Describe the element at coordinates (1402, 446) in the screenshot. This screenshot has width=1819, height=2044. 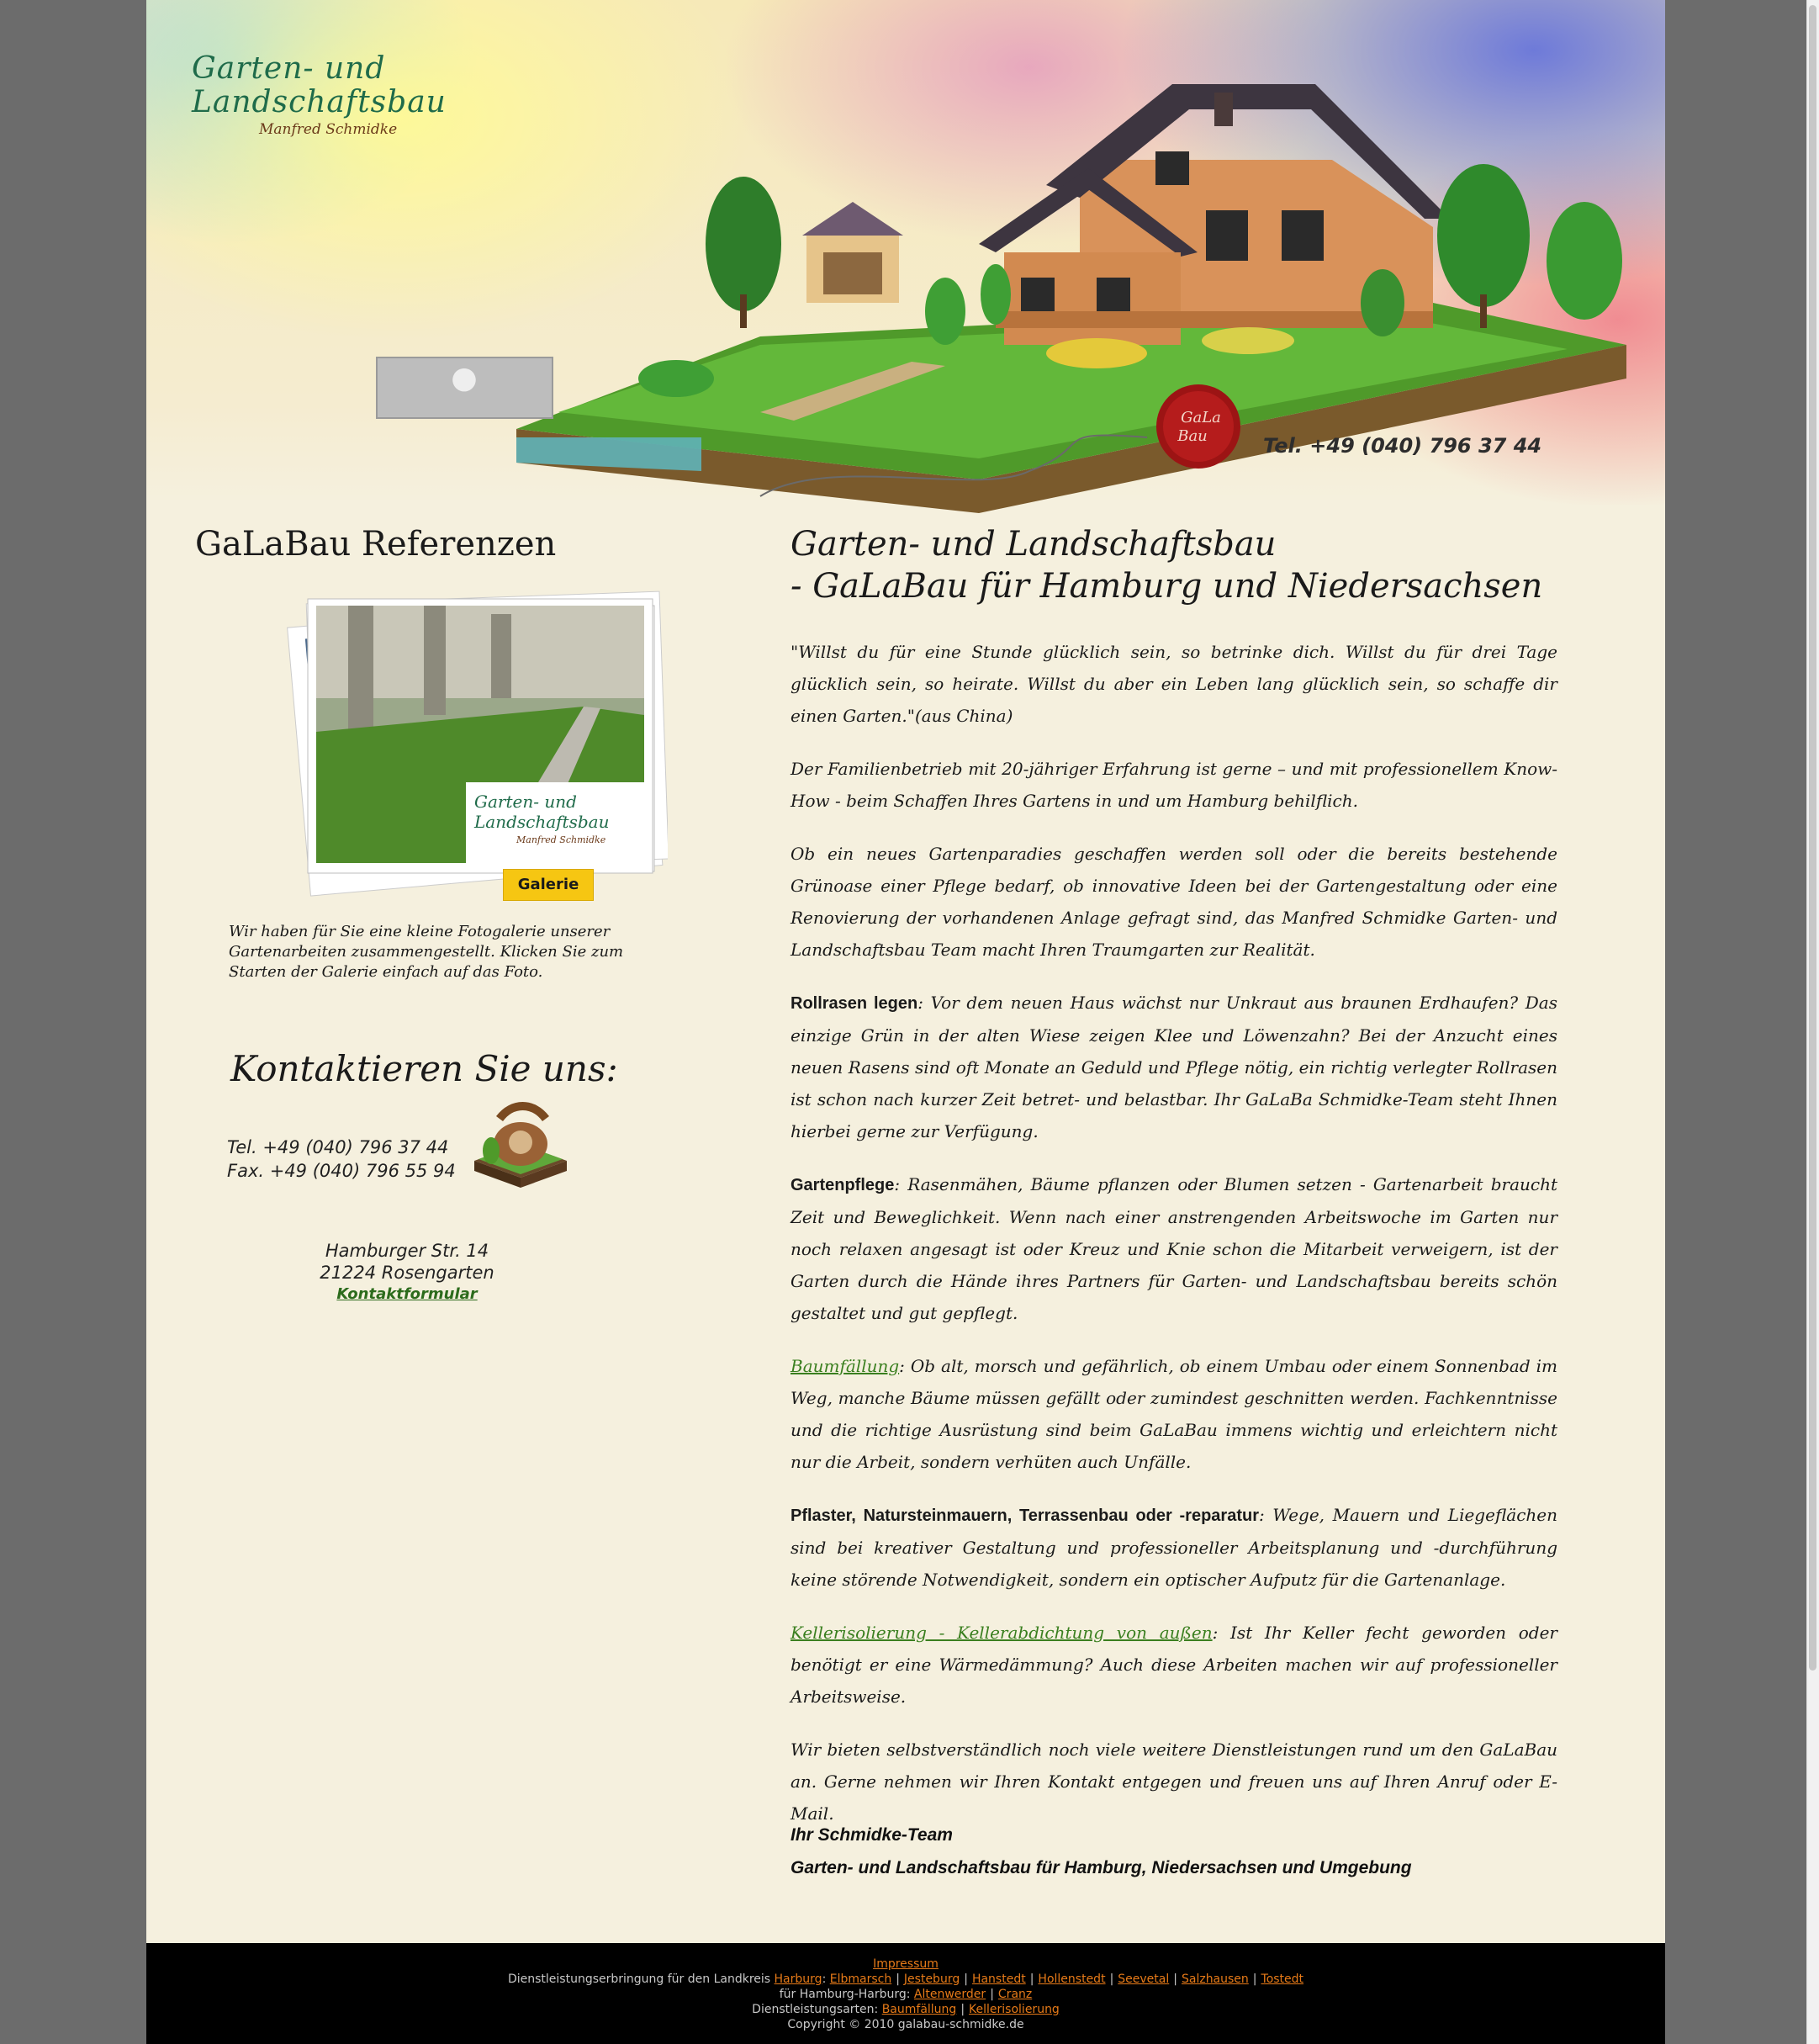
I see `header-phone: Tel. +49 (040) 796 37 44` at that location.